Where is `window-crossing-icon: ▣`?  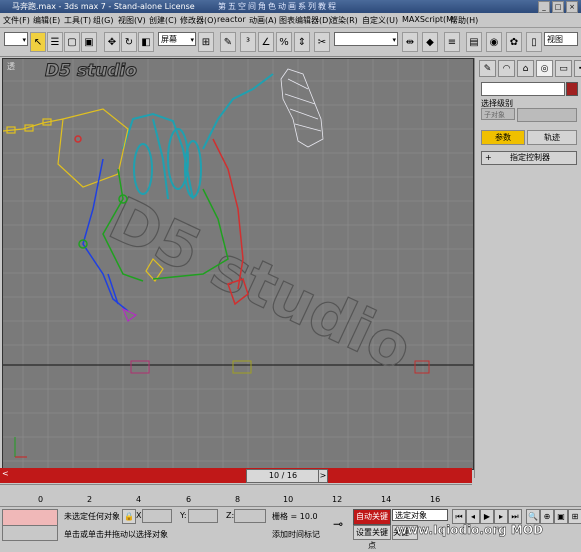 window-crossing-icon: ▣ is located at coordinates (89, 42).